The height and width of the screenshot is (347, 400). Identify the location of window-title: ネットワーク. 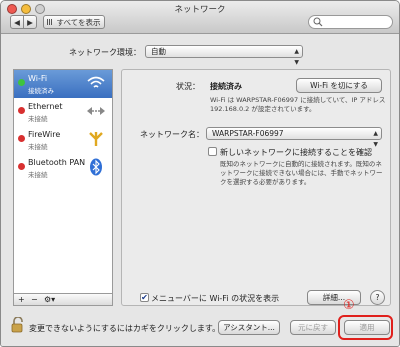
(200, 10).